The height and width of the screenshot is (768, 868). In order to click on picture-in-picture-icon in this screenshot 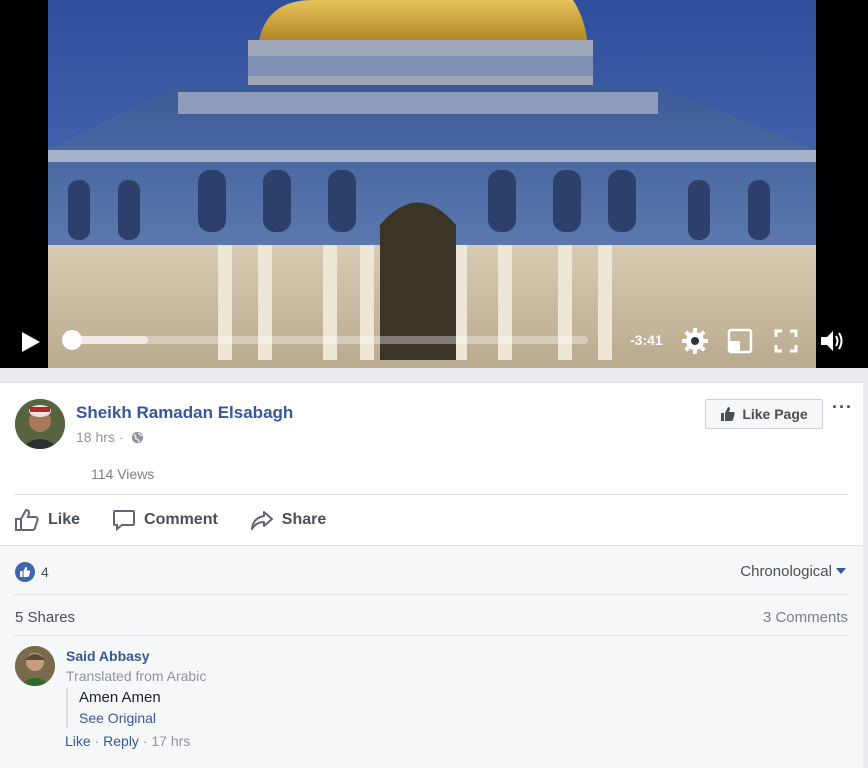, I will do `click(740, 341)`.